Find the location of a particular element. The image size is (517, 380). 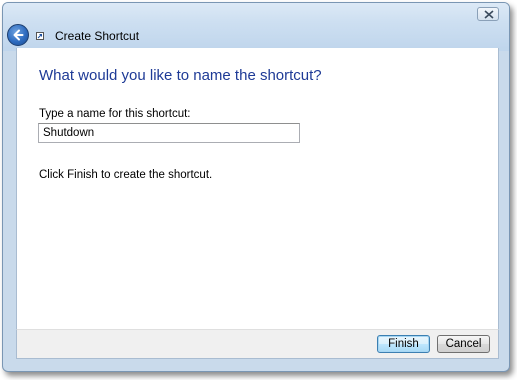

close-button is located at coordinates (488, 14).